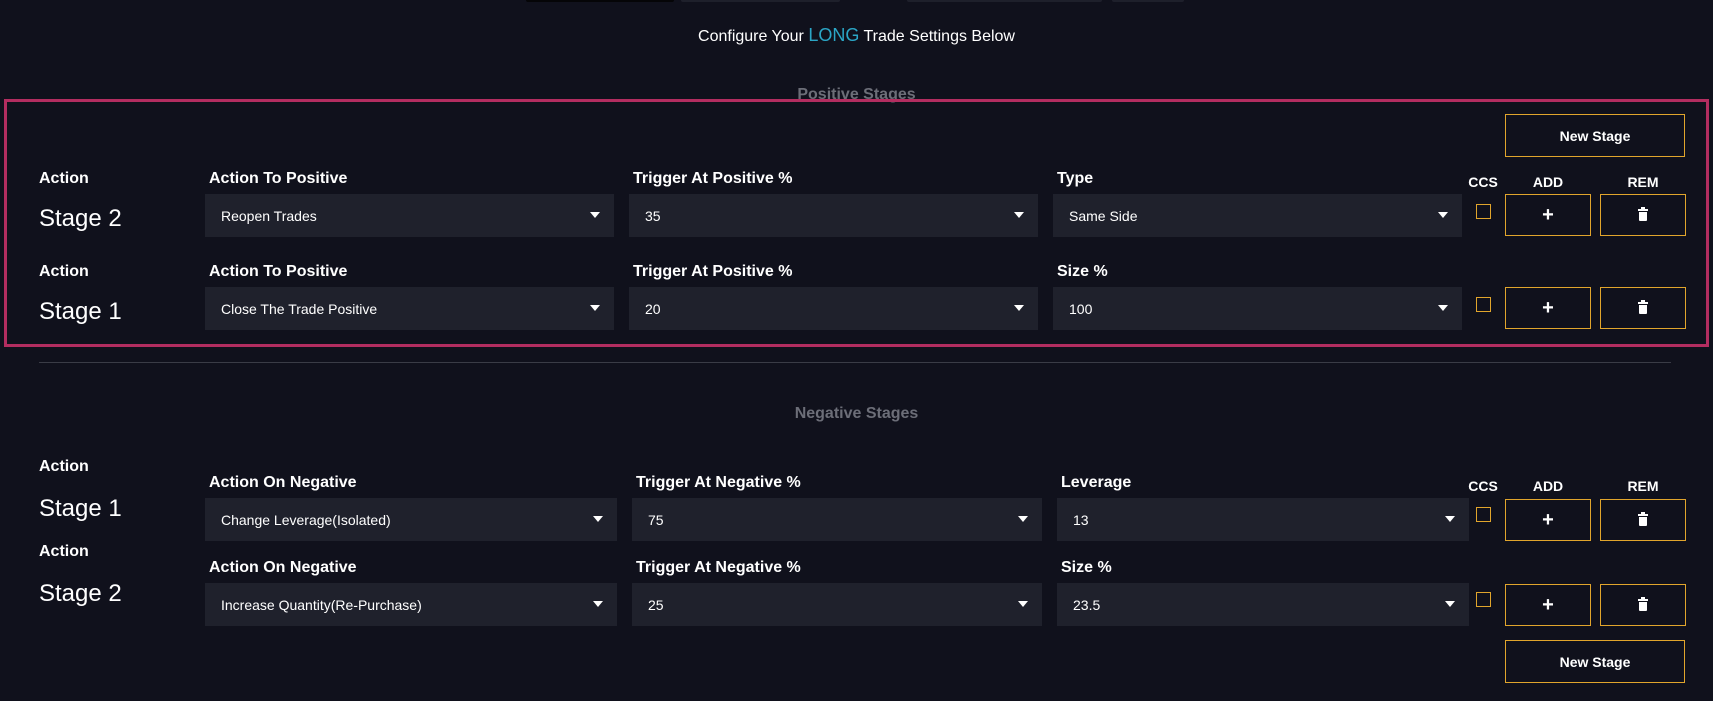  Describe the element at coordinates (1096, 482) in the screenshot. I see `leverage-label: Leverage` at that location.